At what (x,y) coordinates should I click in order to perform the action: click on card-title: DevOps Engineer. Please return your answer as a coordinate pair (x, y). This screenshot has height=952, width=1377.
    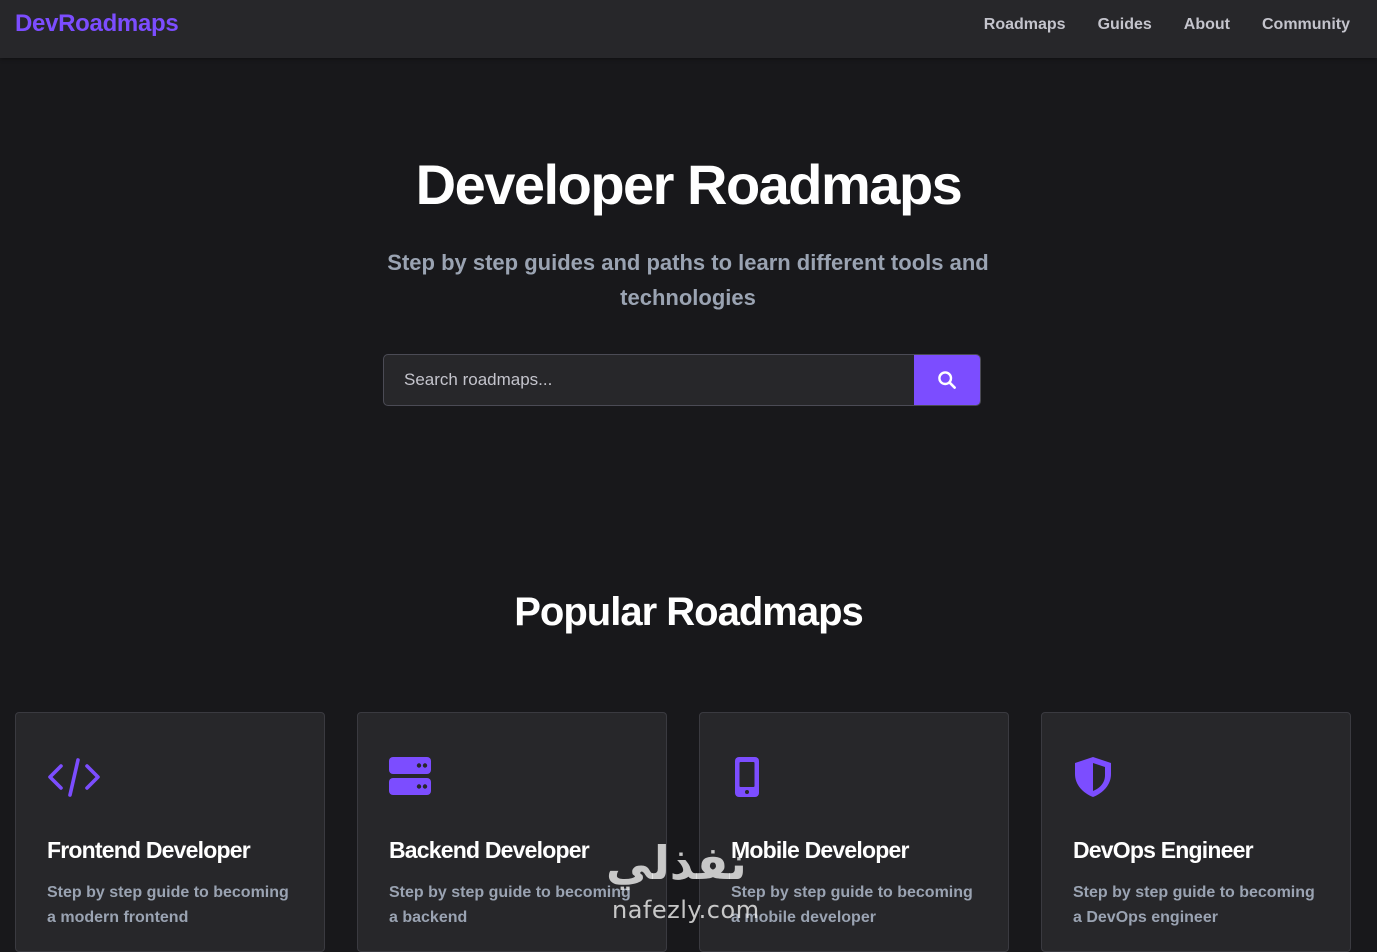
    Looking at the image, I should click on (1163, 850).